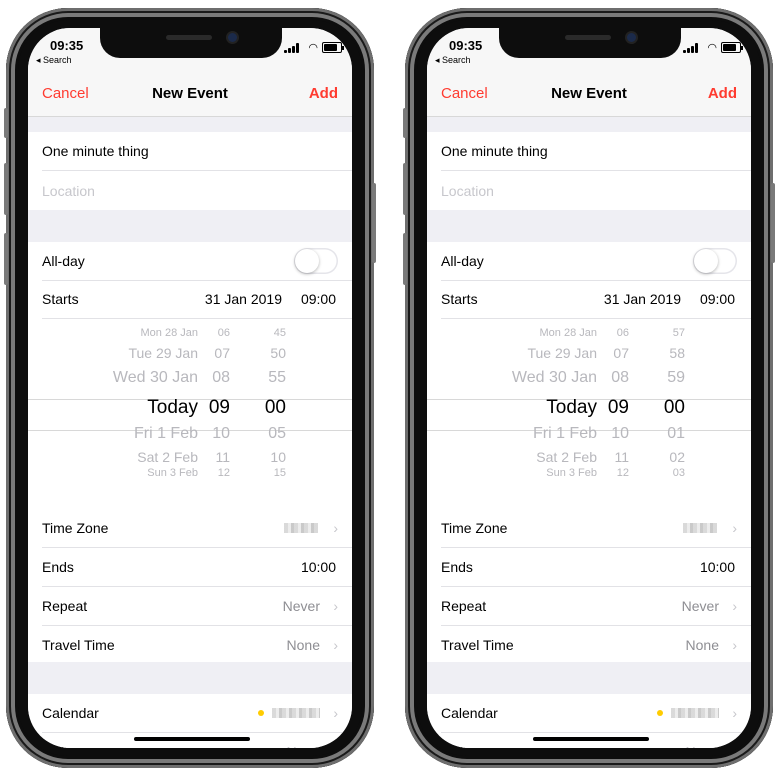 The width and height of the screenshot is (780, 776). Describe the element at coordinates (270, 378) in the screenshot. I see `picker-minutes-item: 55` at that location.